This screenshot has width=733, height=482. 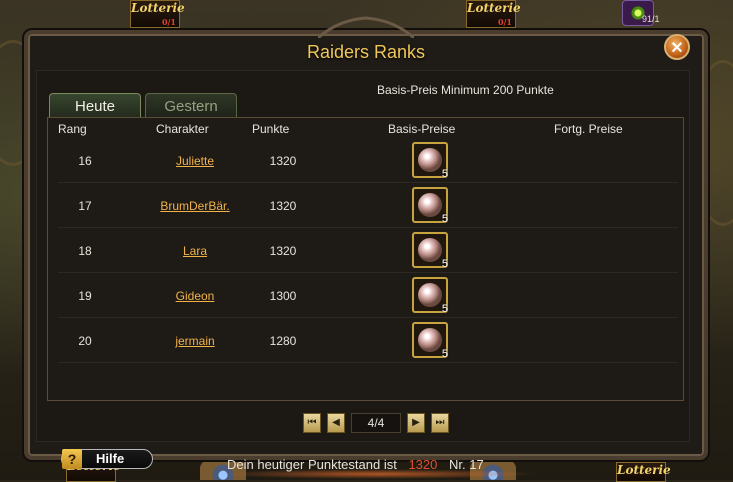 I want to click on points-cell: 1280, so click(x=283, y=341).